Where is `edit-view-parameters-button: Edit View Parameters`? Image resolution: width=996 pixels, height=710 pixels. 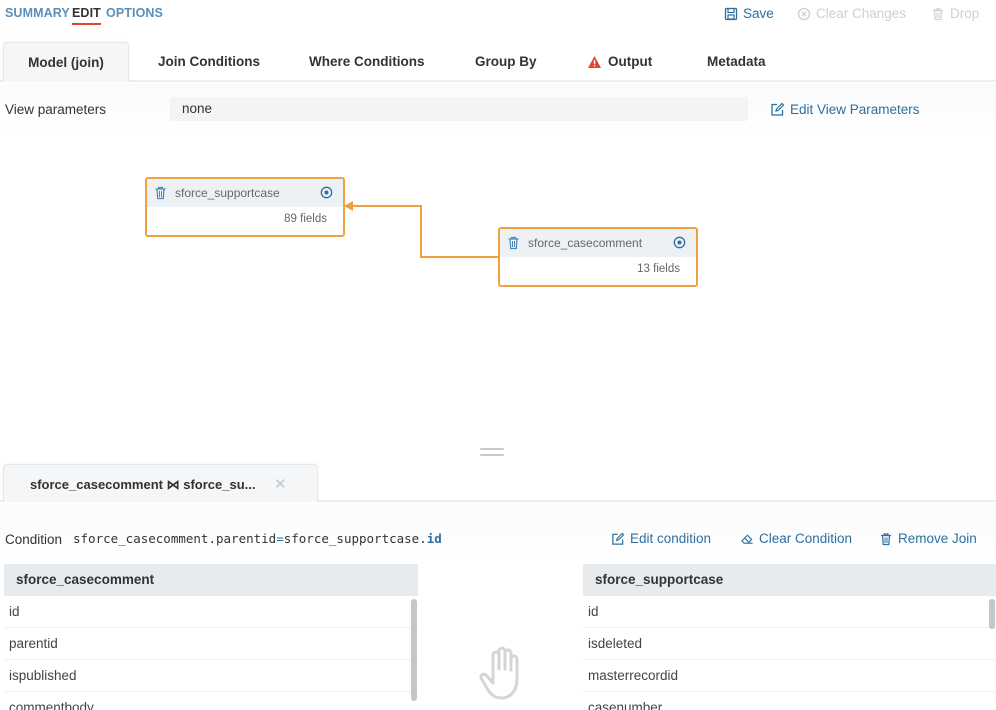 edit-view-parameters-button: Edit View Parameters is located at coordinates (845, 109).